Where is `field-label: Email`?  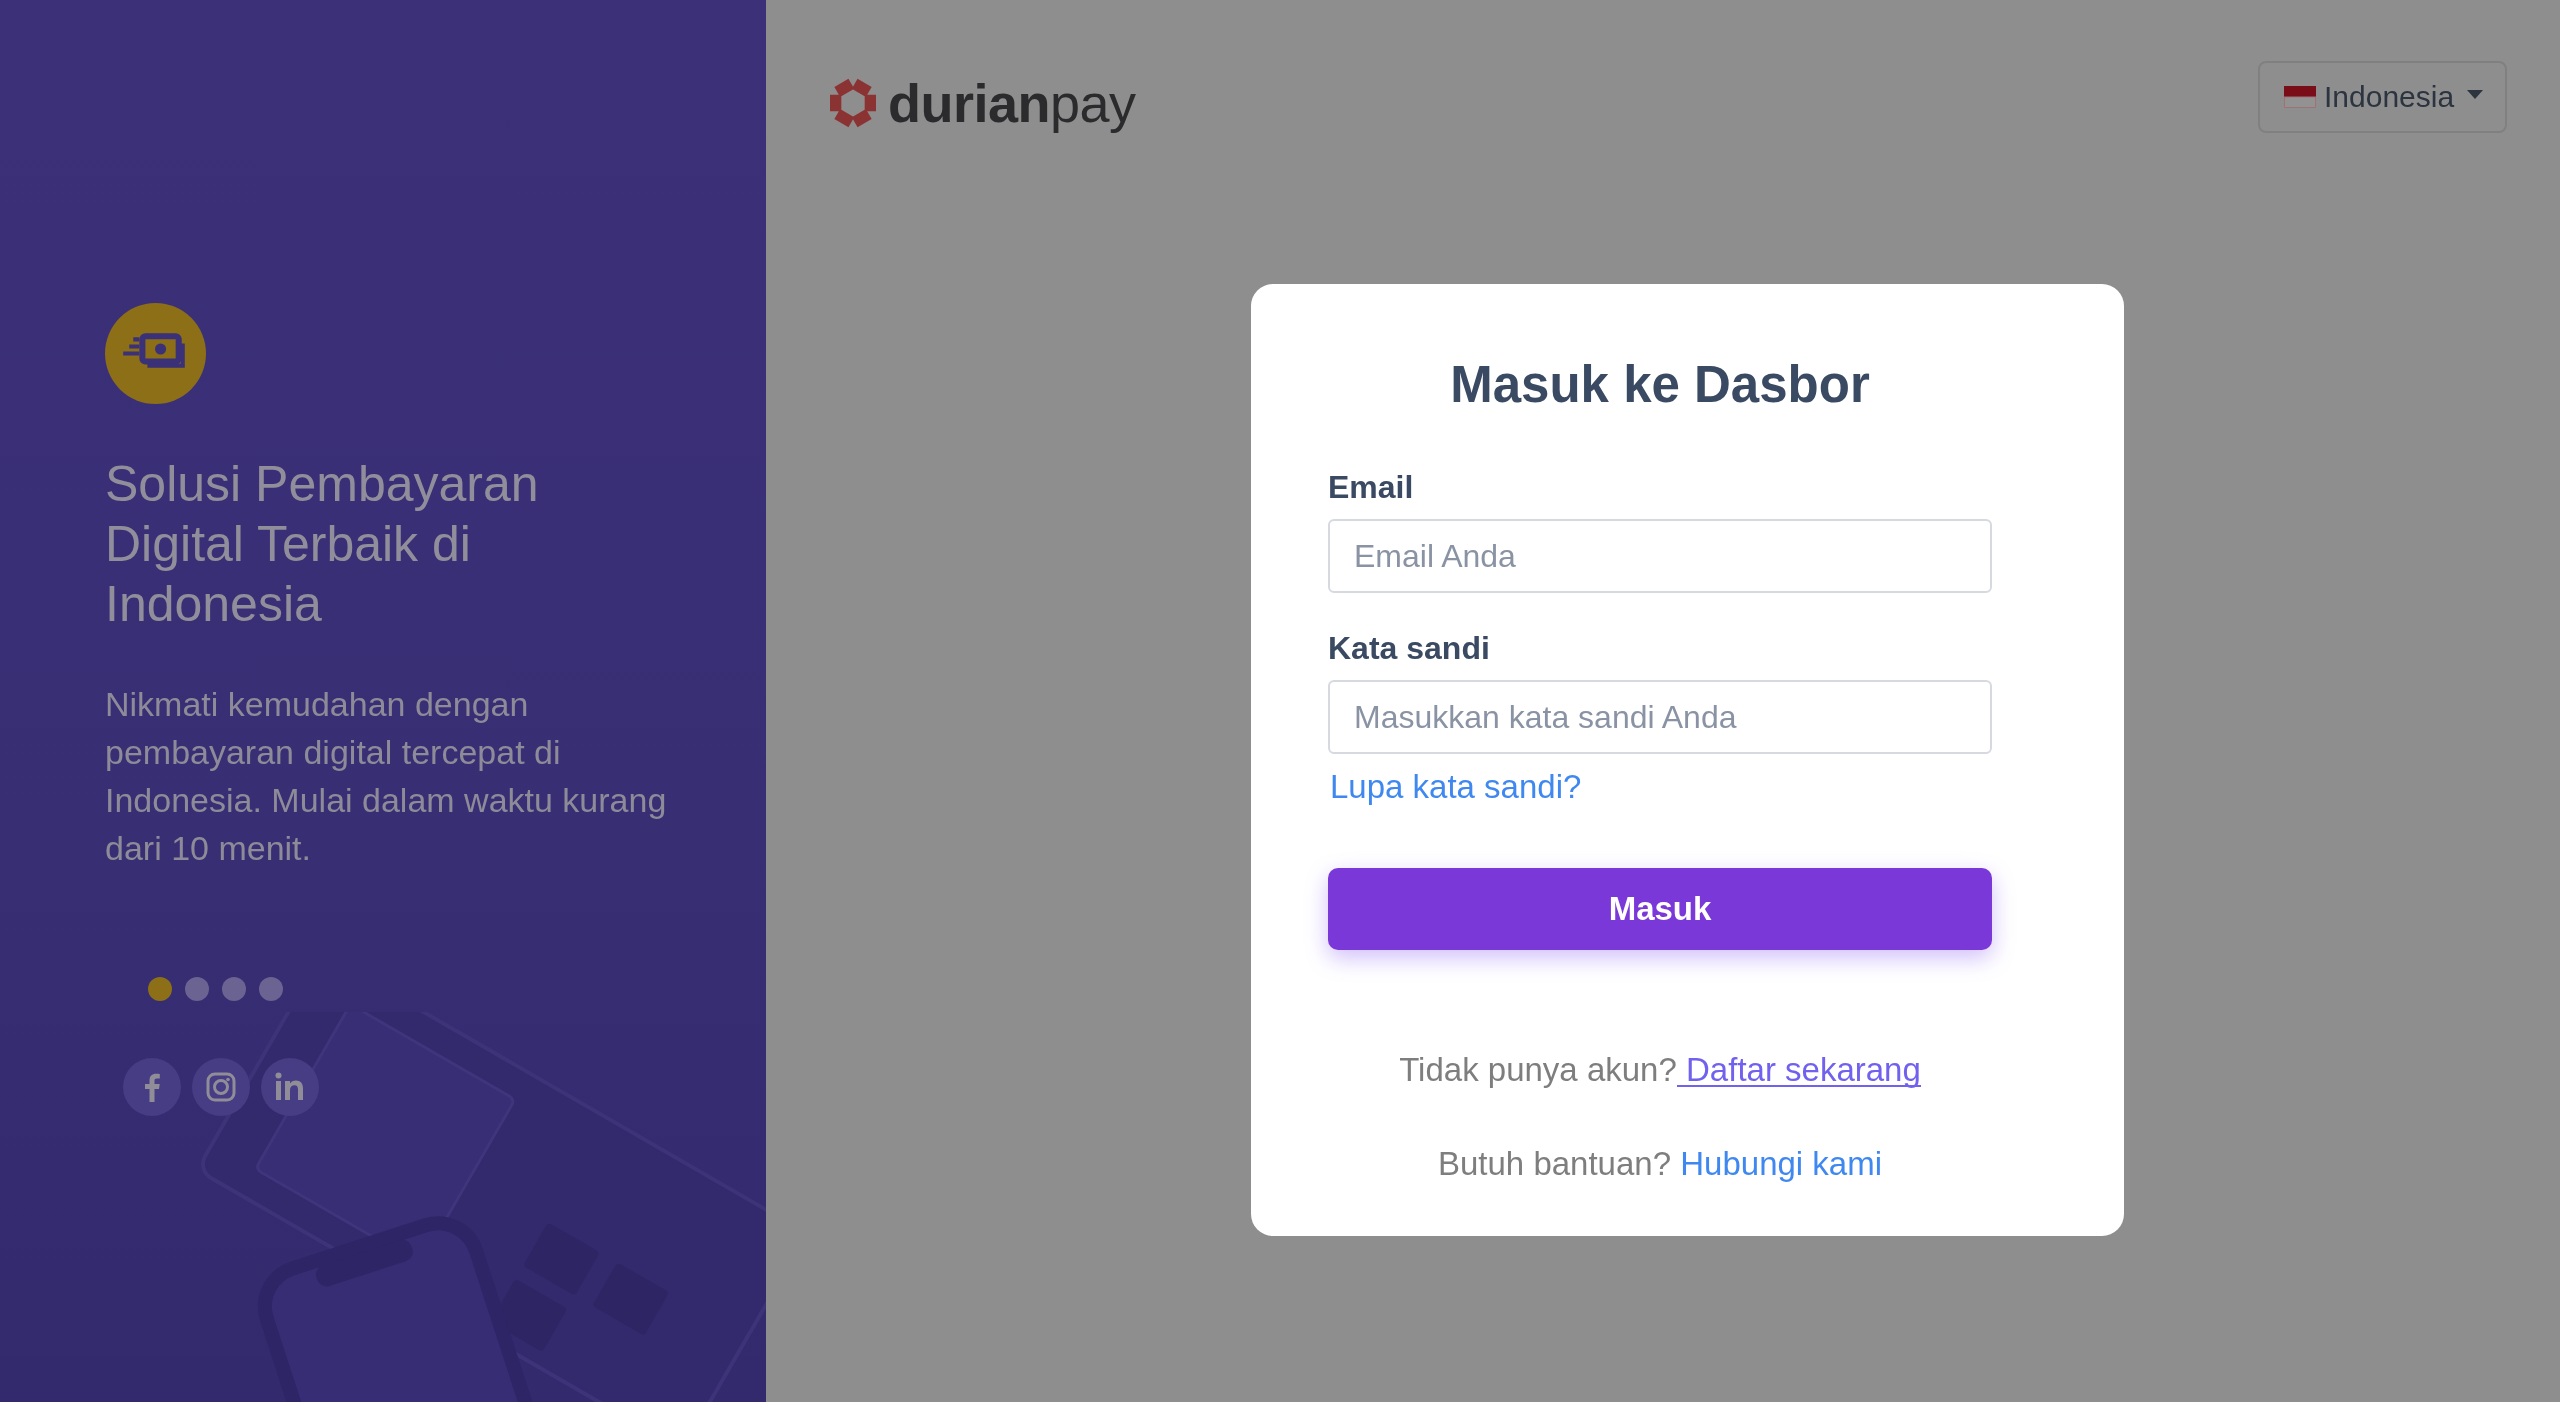 field-label: Email is located at coordinates (1371, 487).